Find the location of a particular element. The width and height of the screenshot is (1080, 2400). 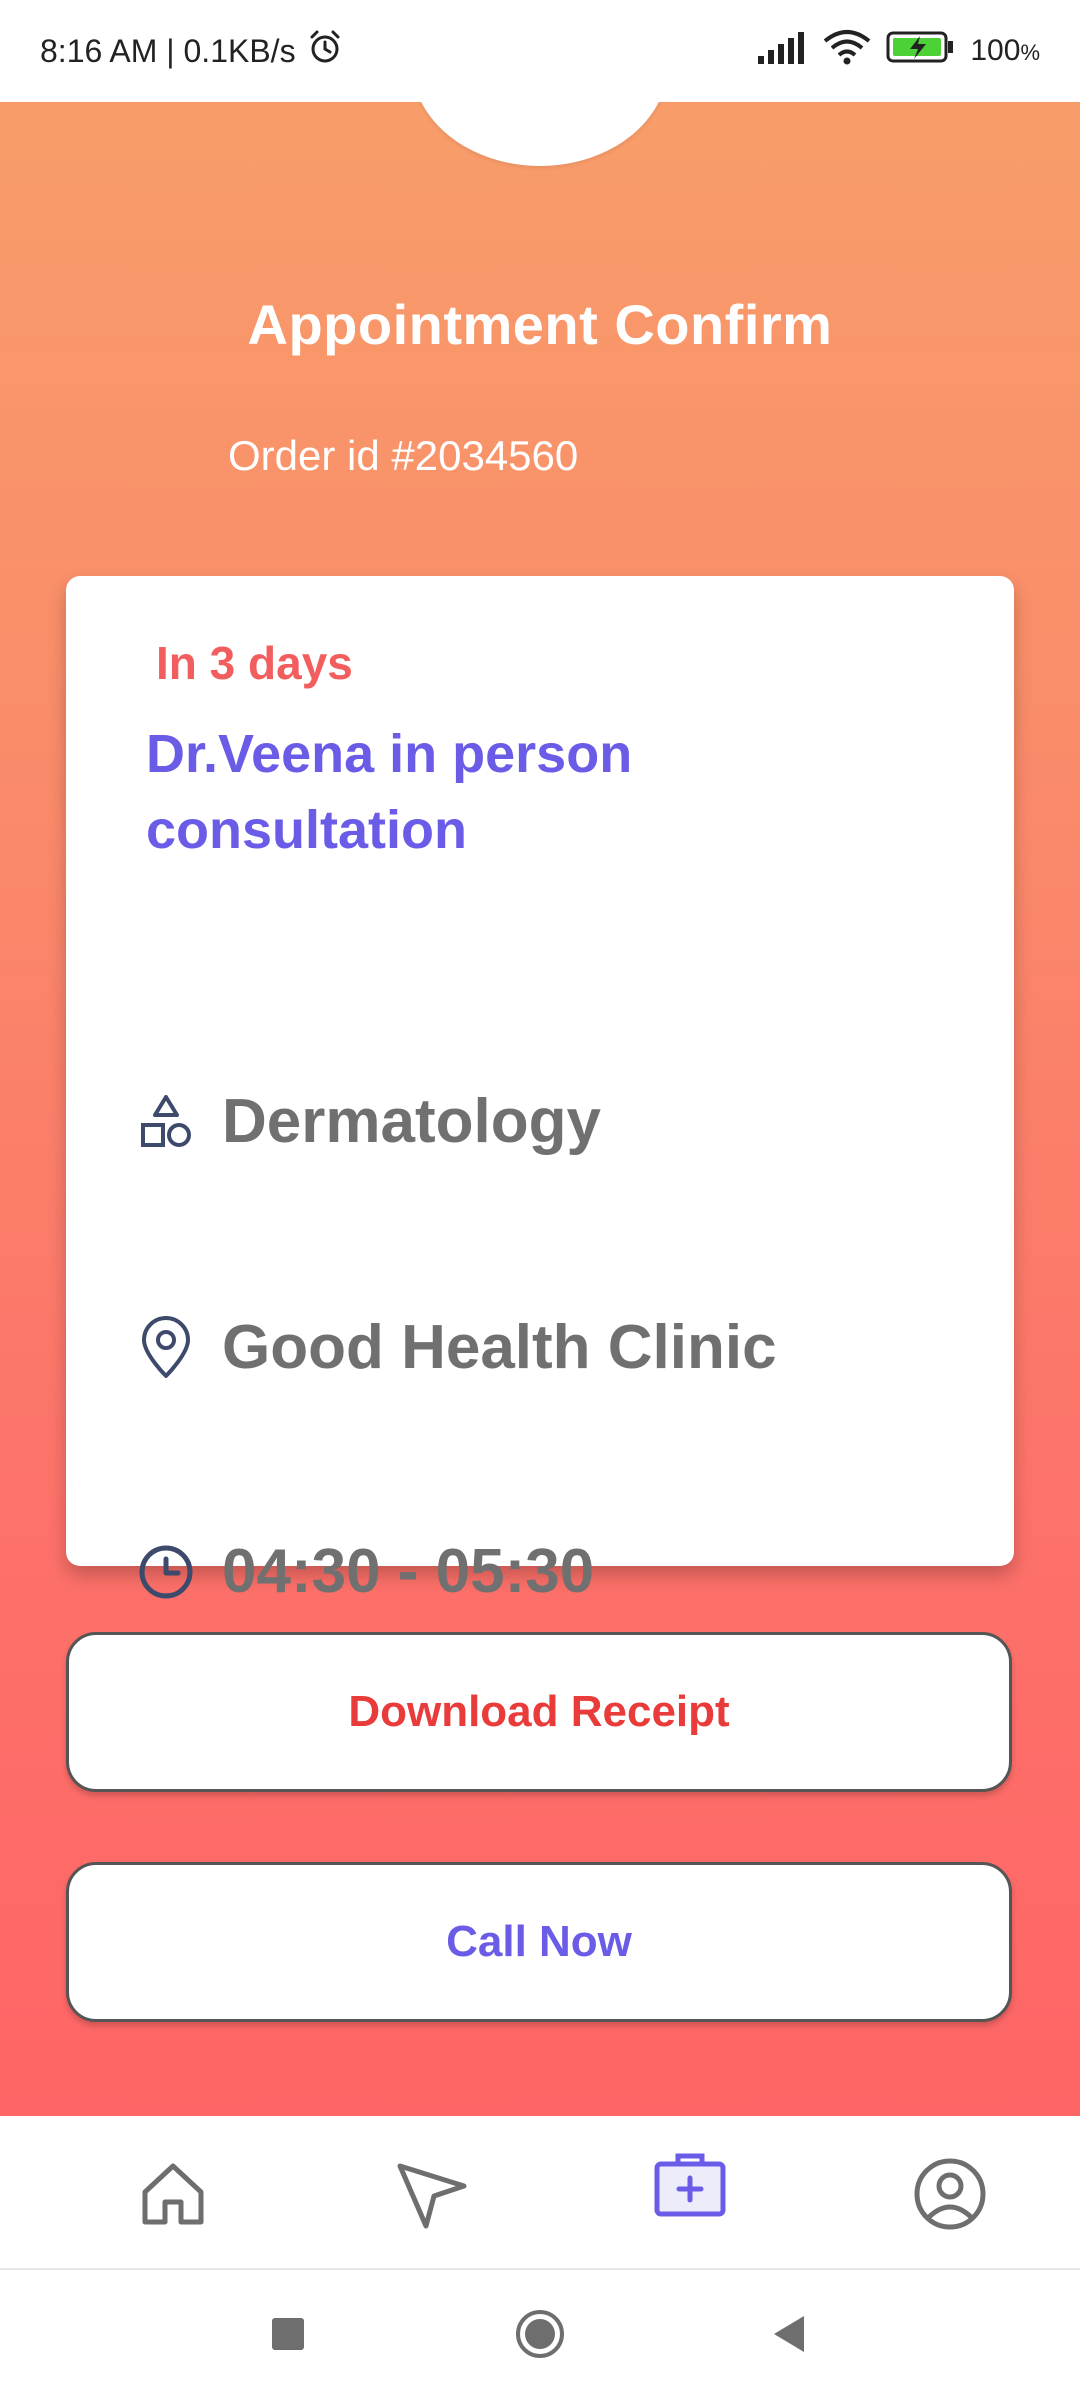

consultation-title: Dr.Veena in person consultation is located at coordinates (389, 792).